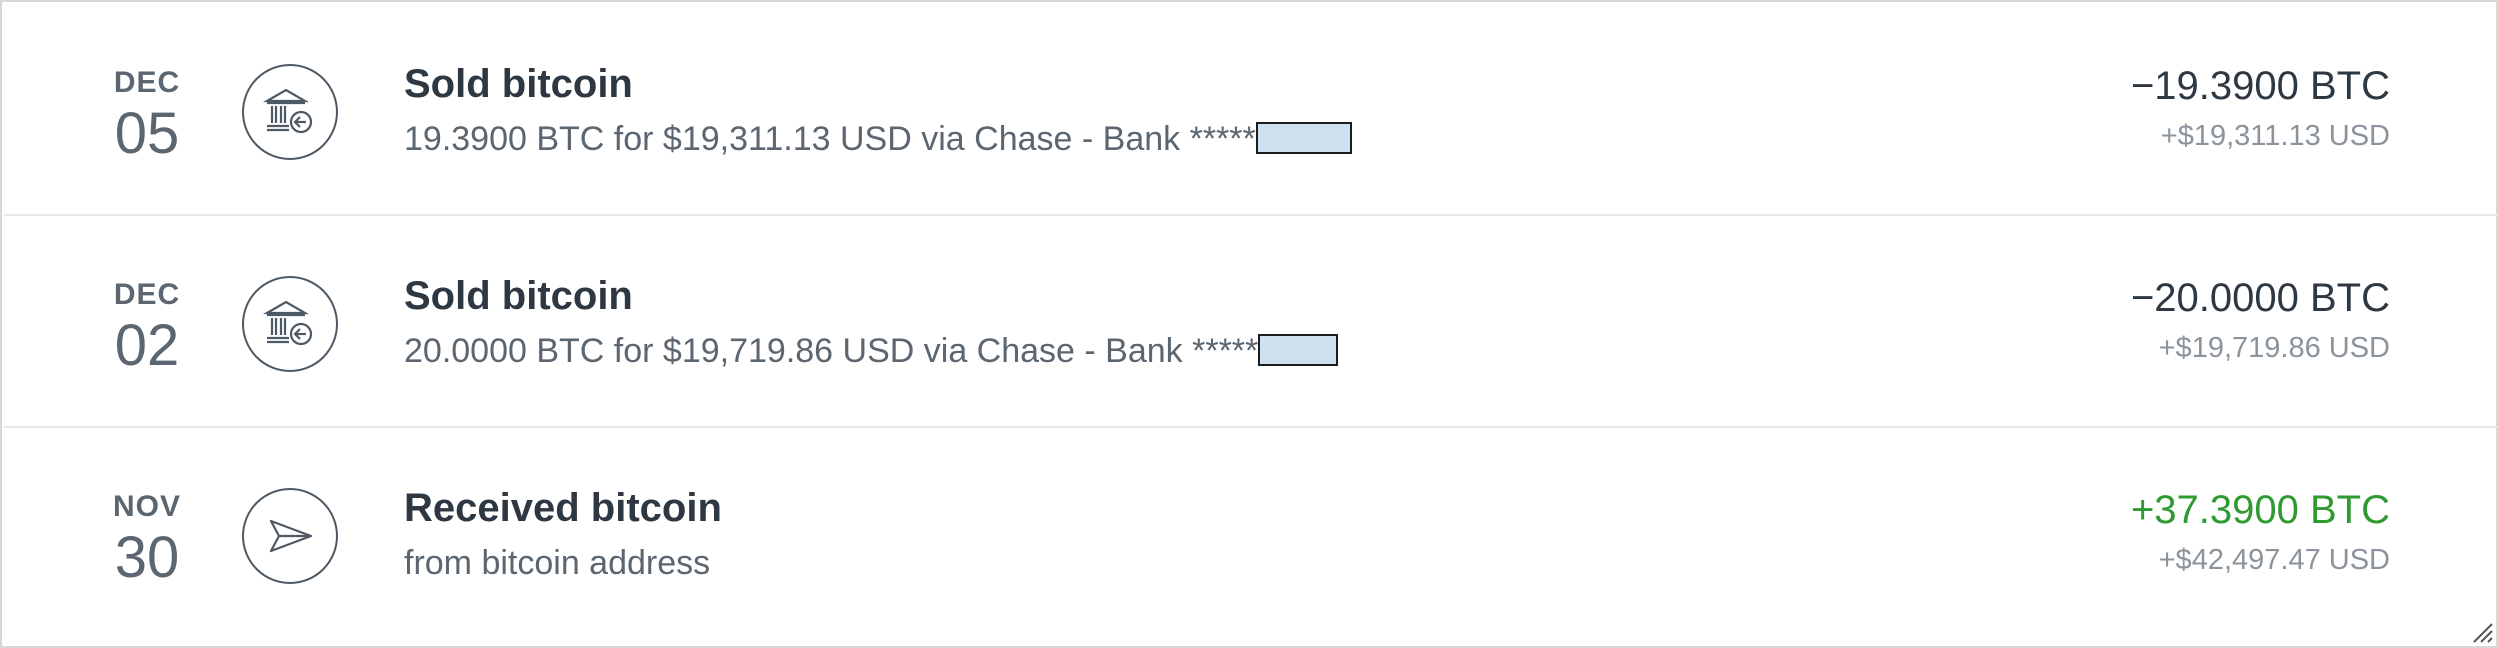 The height and width of the screenshot is (648, 2498). What do you see at coordinates (2274, 348) in the screenshot?
I see `usd-amount: +$19,719.86 USD` at bounding box center [2274, 348].